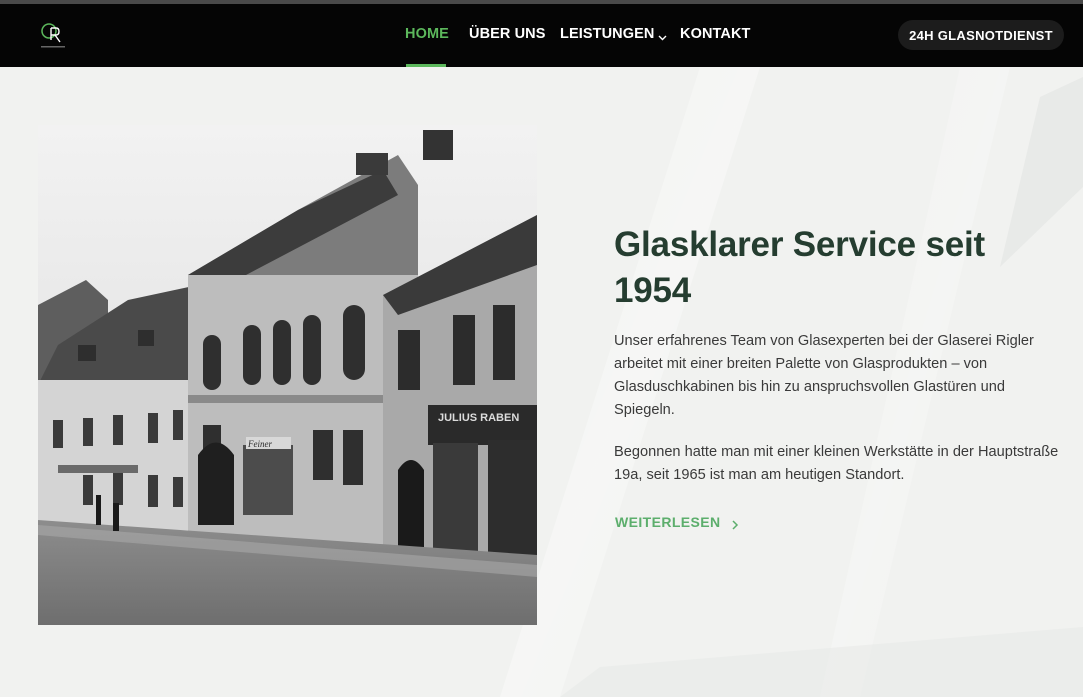  What do you see at coordinates (668, 522) in the screenshot?
I see `read-more-label: WEITERLESEN` at bounding box center [668, 522].